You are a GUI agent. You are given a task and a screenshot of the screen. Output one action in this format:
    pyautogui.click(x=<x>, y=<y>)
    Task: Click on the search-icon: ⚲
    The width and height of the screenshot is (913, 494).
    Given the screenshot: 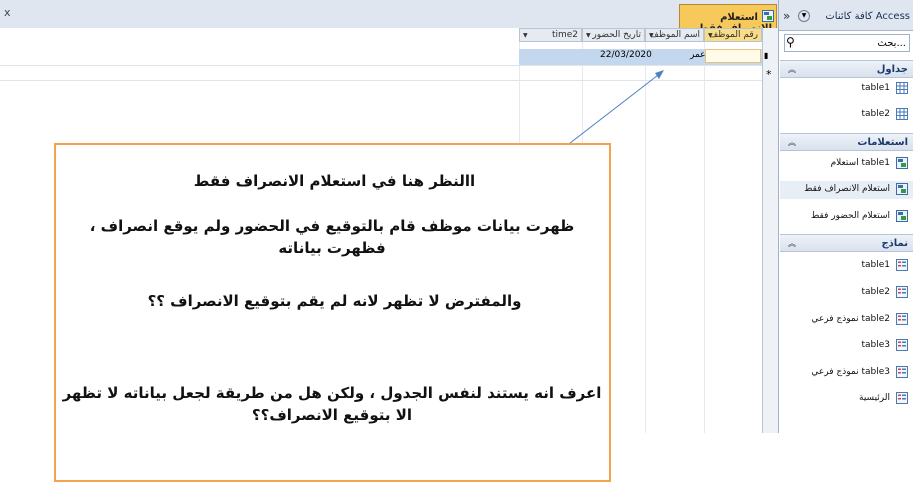 What is the action you would take?
    pyautogui.click(x=790, y=42)
    